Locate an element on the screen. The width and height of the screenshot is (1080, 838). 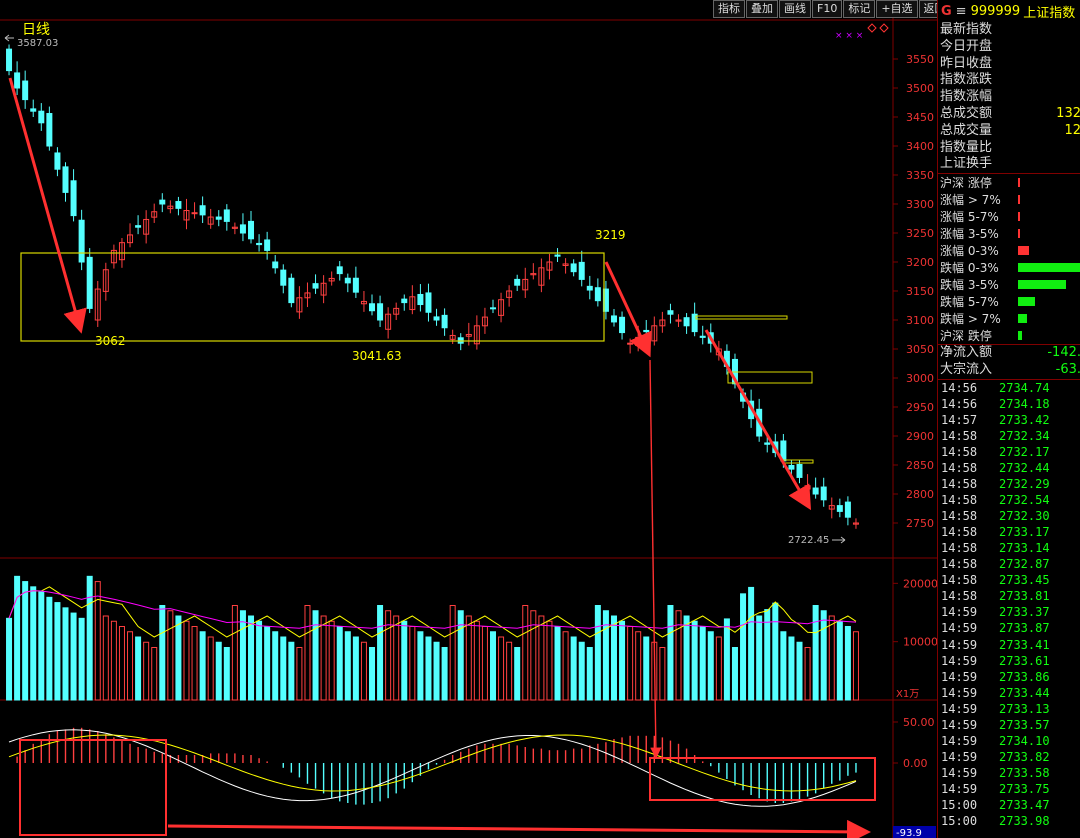
info-value: 12 is located at coordinates (1072, 130).